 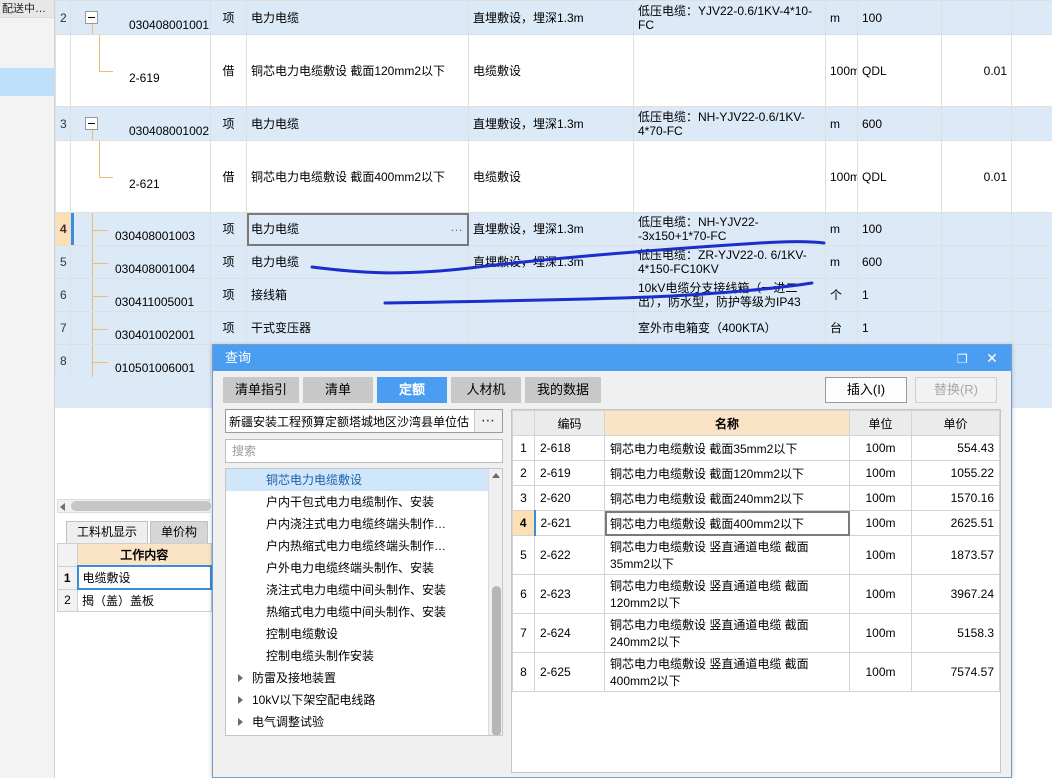 I want to click on row-description: 低压电缆：ZR-YJV22-0. 6/1KV-4*150-FC10KV, so click(x=729, y=262).